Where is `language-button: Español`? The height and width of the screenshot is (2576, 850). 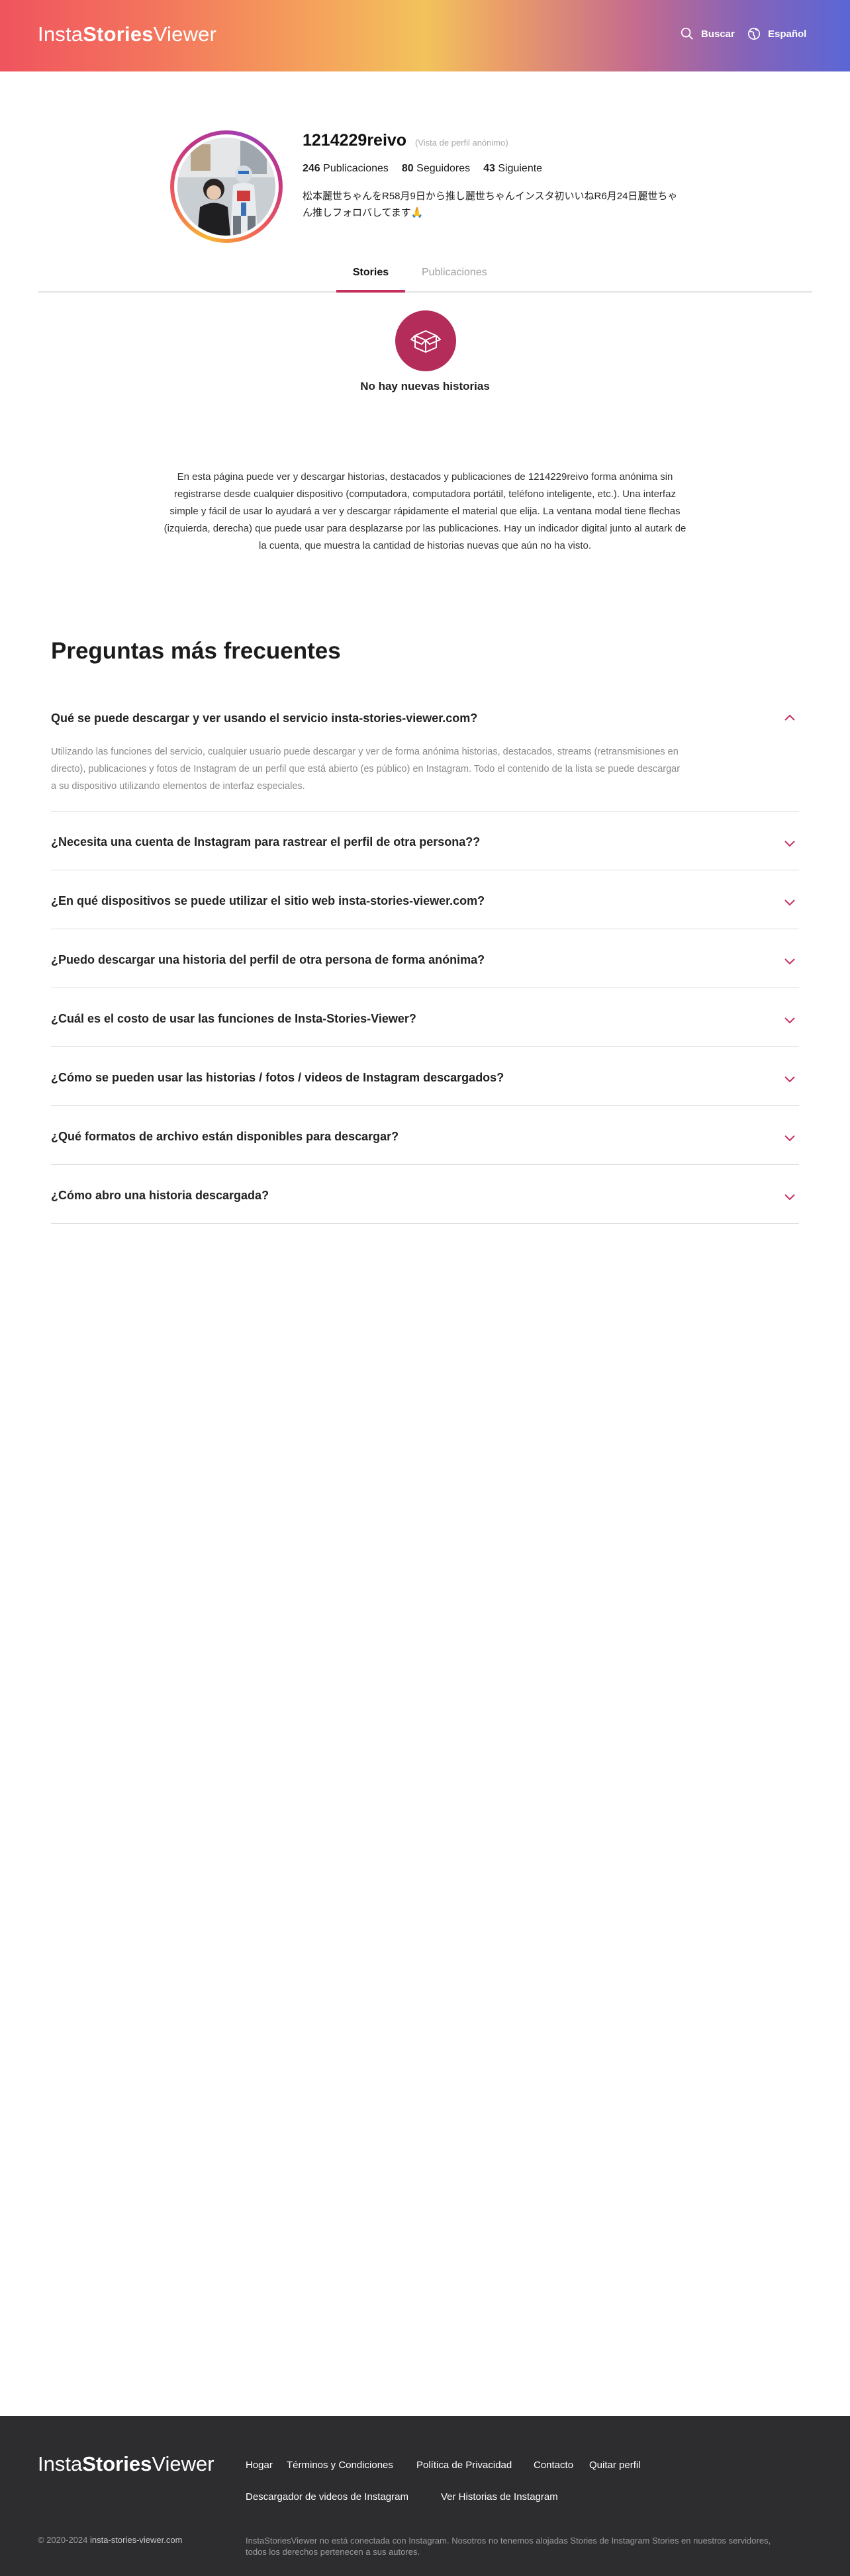 language-button: Español is located at coordinates (776, 33).